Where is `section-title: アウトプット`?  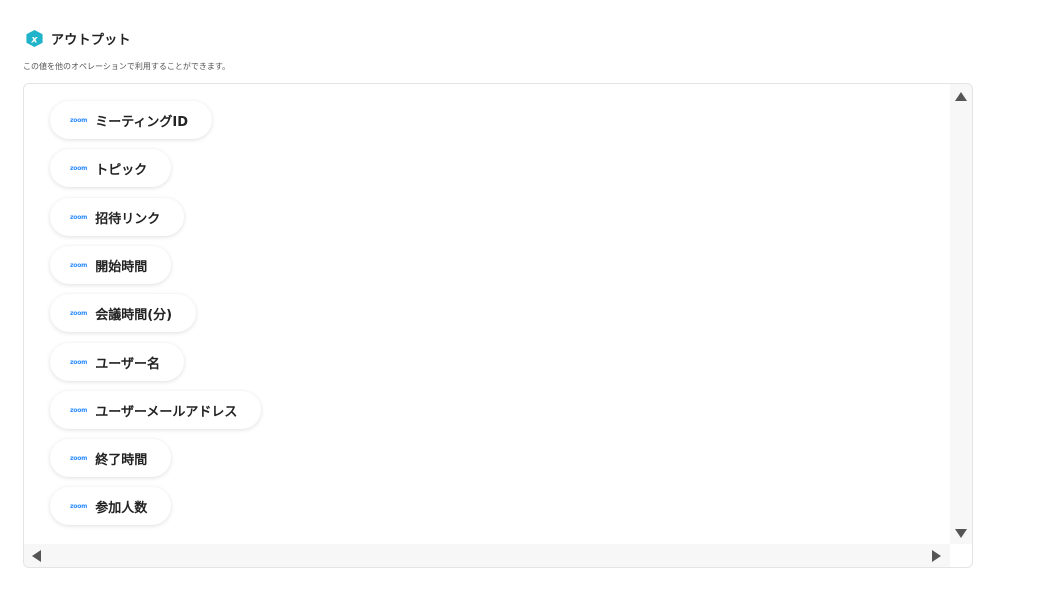
section-title: アウトプット is located at coordinates (91, 40).